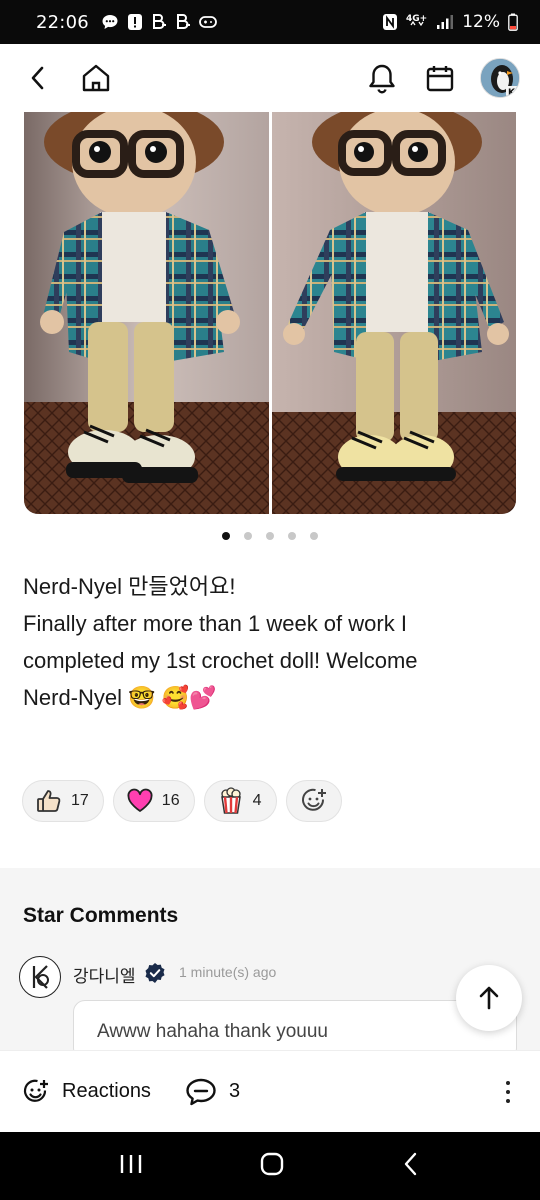 This screenshot has width=540, height=1200. I want to click on comment-icon, so click(201, 1091).